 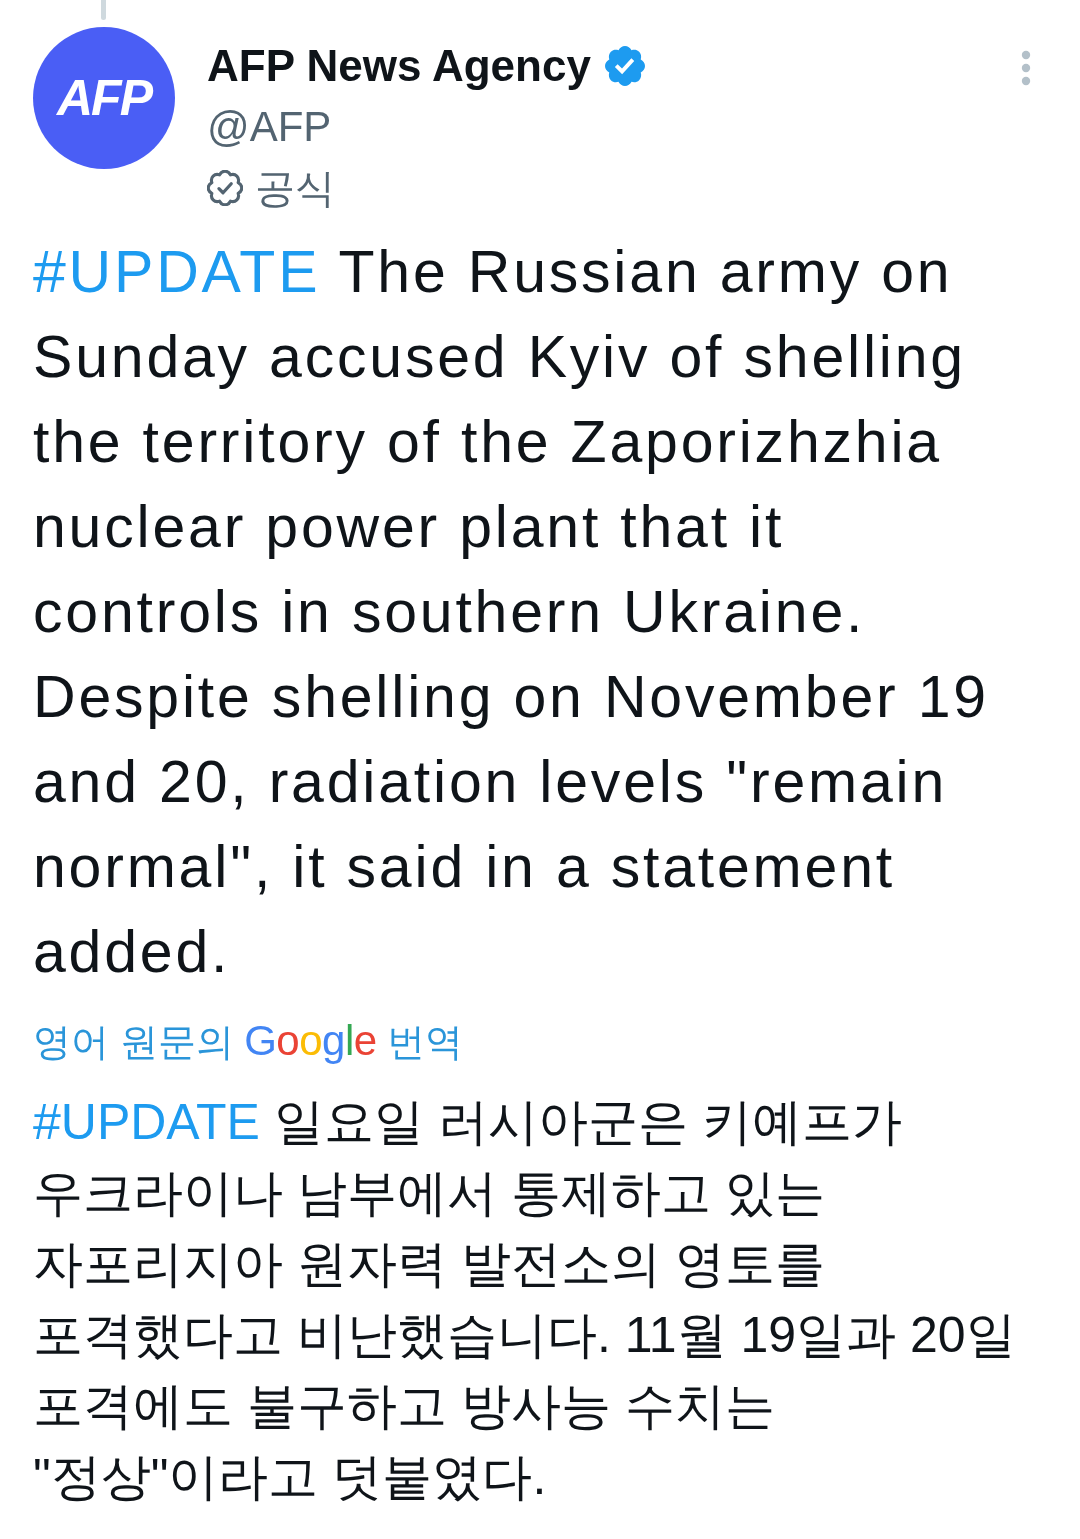 I want to click on author-handle: @AFP, so click(x=613, y=127).